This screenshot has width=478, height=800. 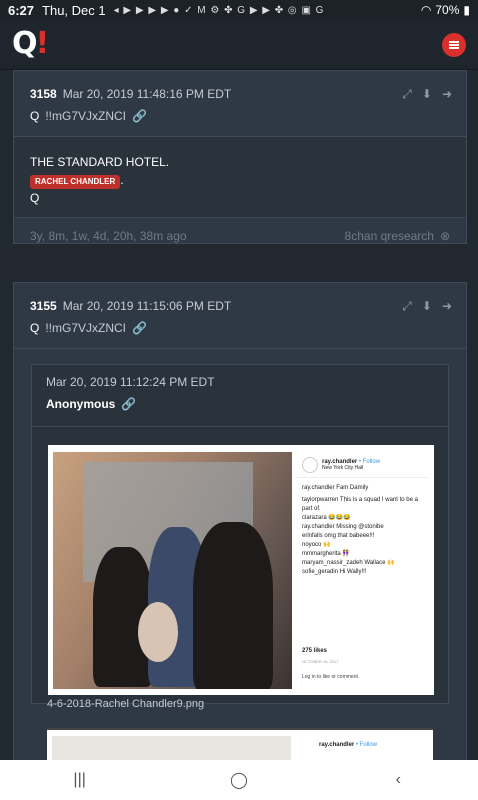 What do you see at coordinates (130, 382) in the screenshot?
I see `quoted-post-date: Mar 20, 2019 11:12:24 PM EDT` at bounding box center [130, 382].